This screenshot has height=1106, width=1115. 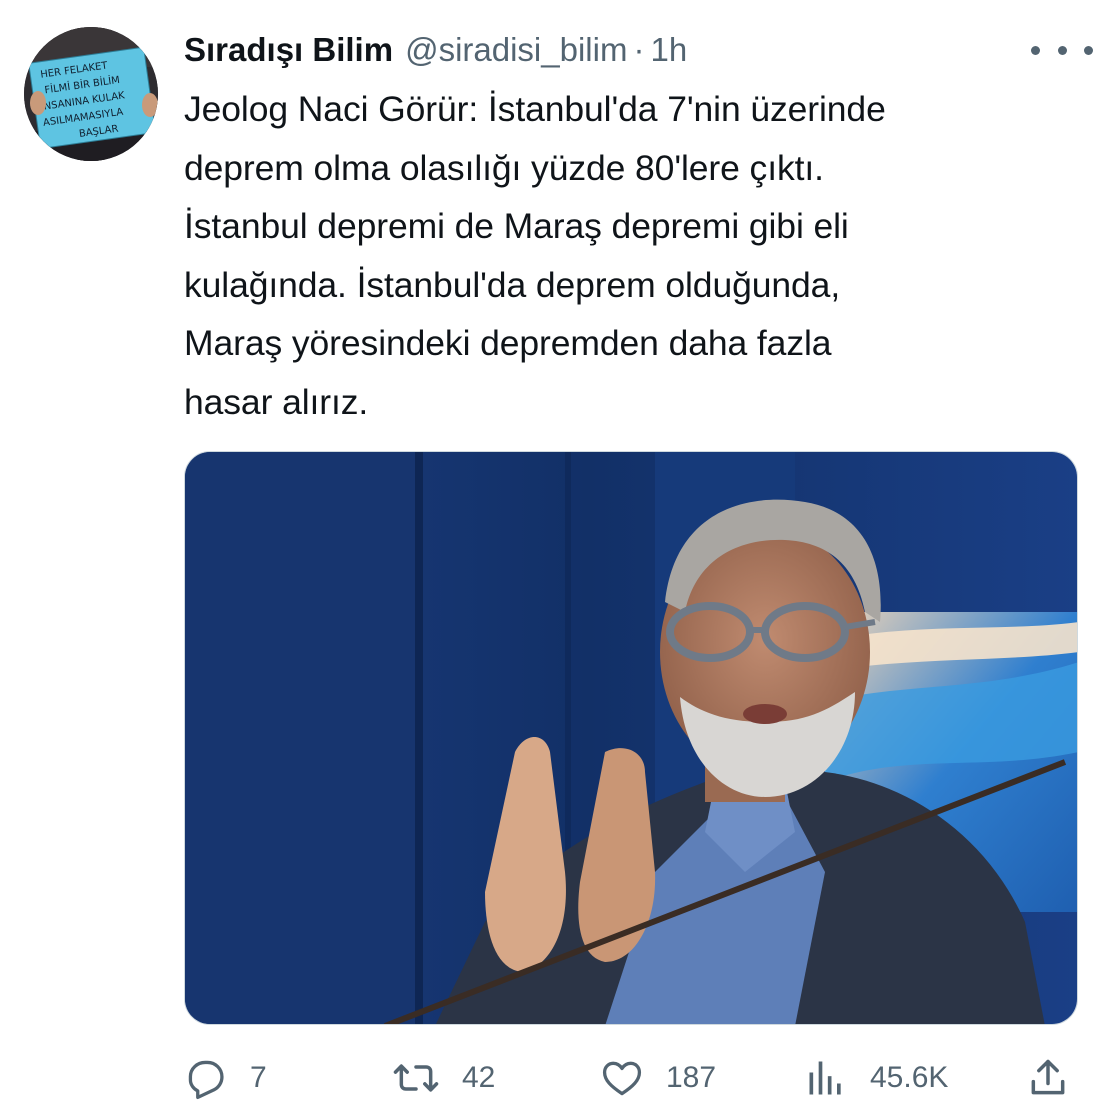 I want to click on reply-count: 7, so click(x=258, y=1077).